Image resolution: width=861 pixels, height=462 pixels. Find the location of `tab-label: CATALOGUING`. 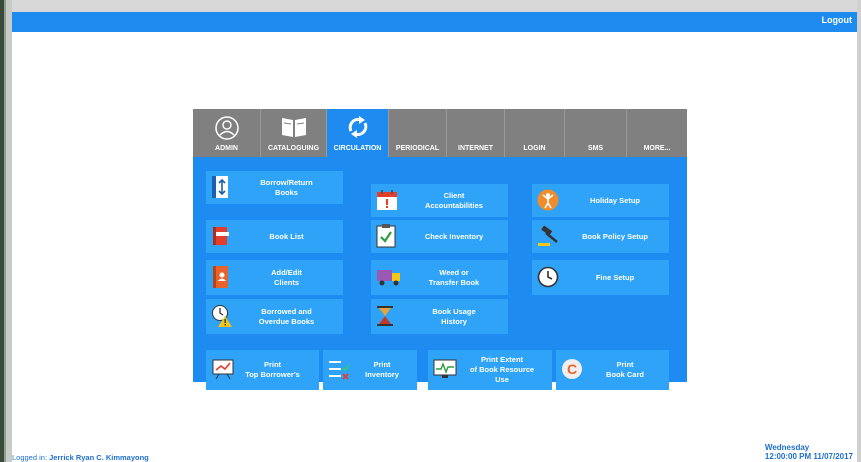

tab-label: CATALOGUING is located at coordinates (293, 148).